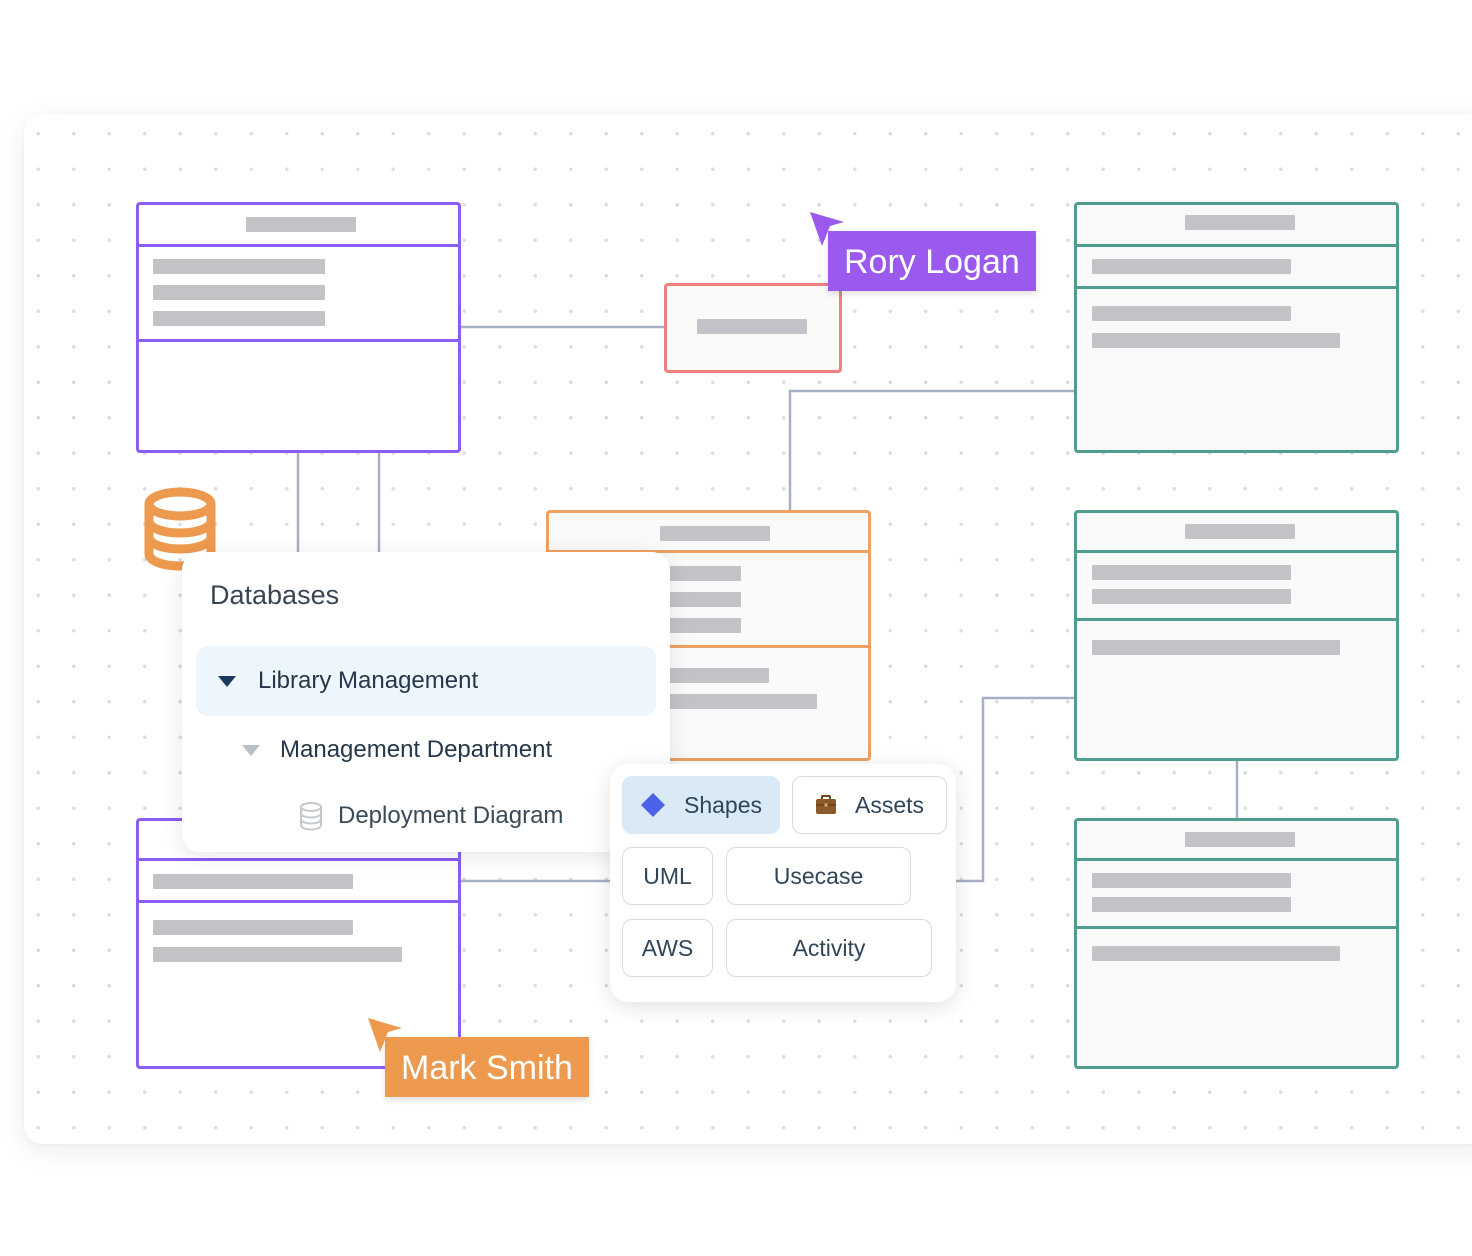  I want to click on category-label: AWS, so click(667, 947).